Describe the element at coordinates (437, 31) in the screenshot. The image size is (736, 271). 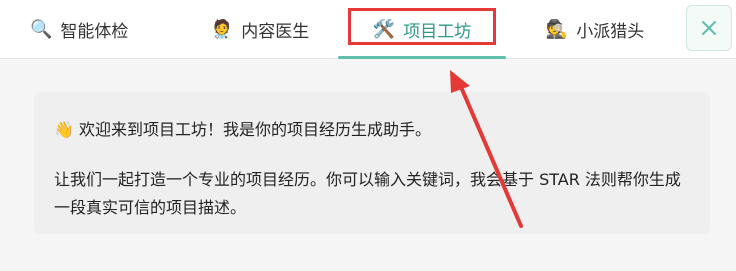
I see `tab-label: 项目工坊` at that location.